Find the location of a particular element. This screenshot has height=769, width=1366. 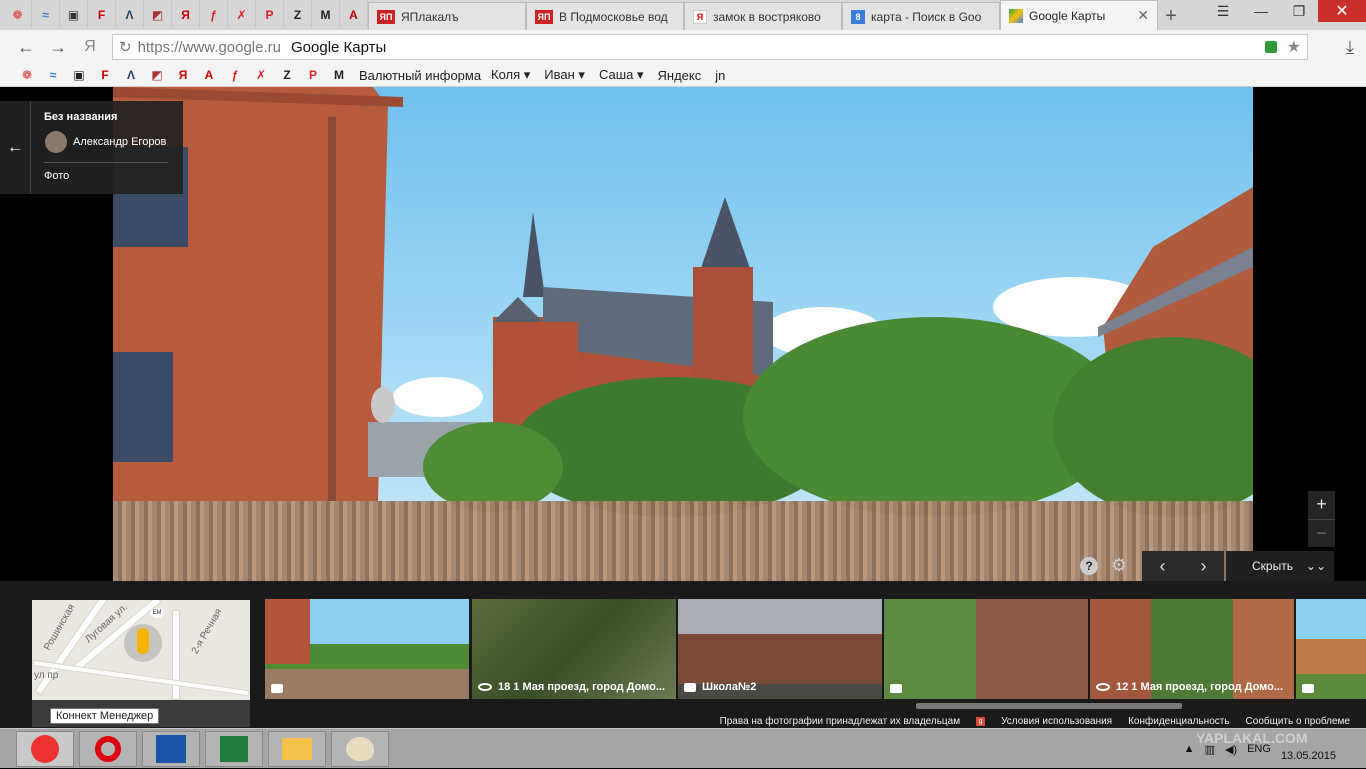

chevron-down-icon: ⌄⌄ is located at coordinates (1315, 566).